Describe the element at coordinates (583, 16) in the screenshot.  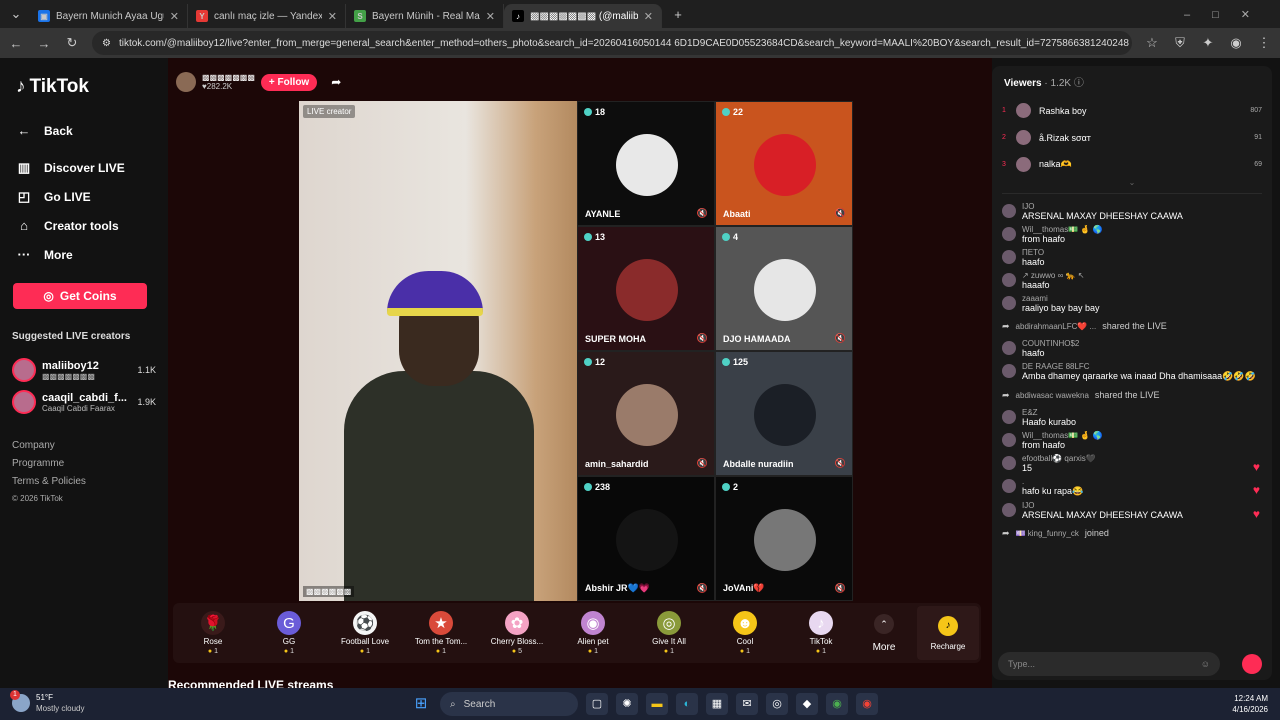
I see `browser-tab: ♪ ▩▩▩▩▩▩▩ (@maliiboy12 ✕` at that location.